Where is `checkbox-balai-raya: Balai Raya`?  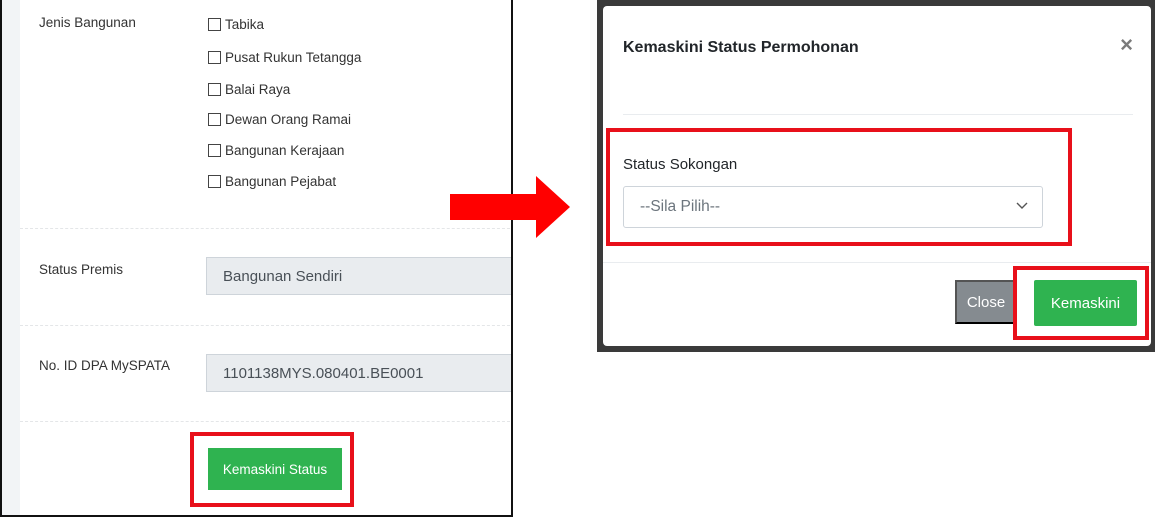
checkbox-balai-raya: Balai Raya is located at coordinates (249, 89).